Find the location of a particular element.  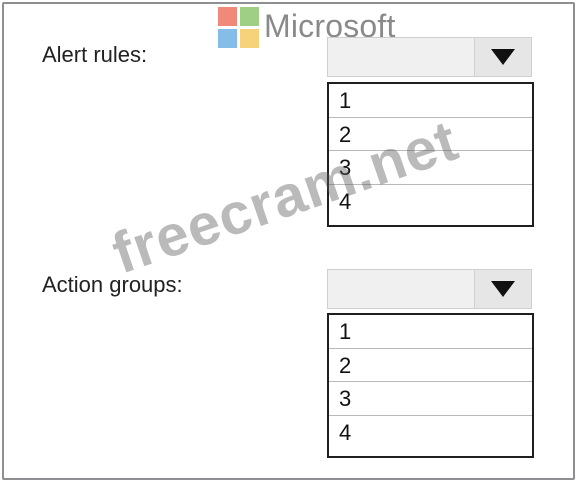

alert-rules-dropdown-button is located at coordinates (502, 57).